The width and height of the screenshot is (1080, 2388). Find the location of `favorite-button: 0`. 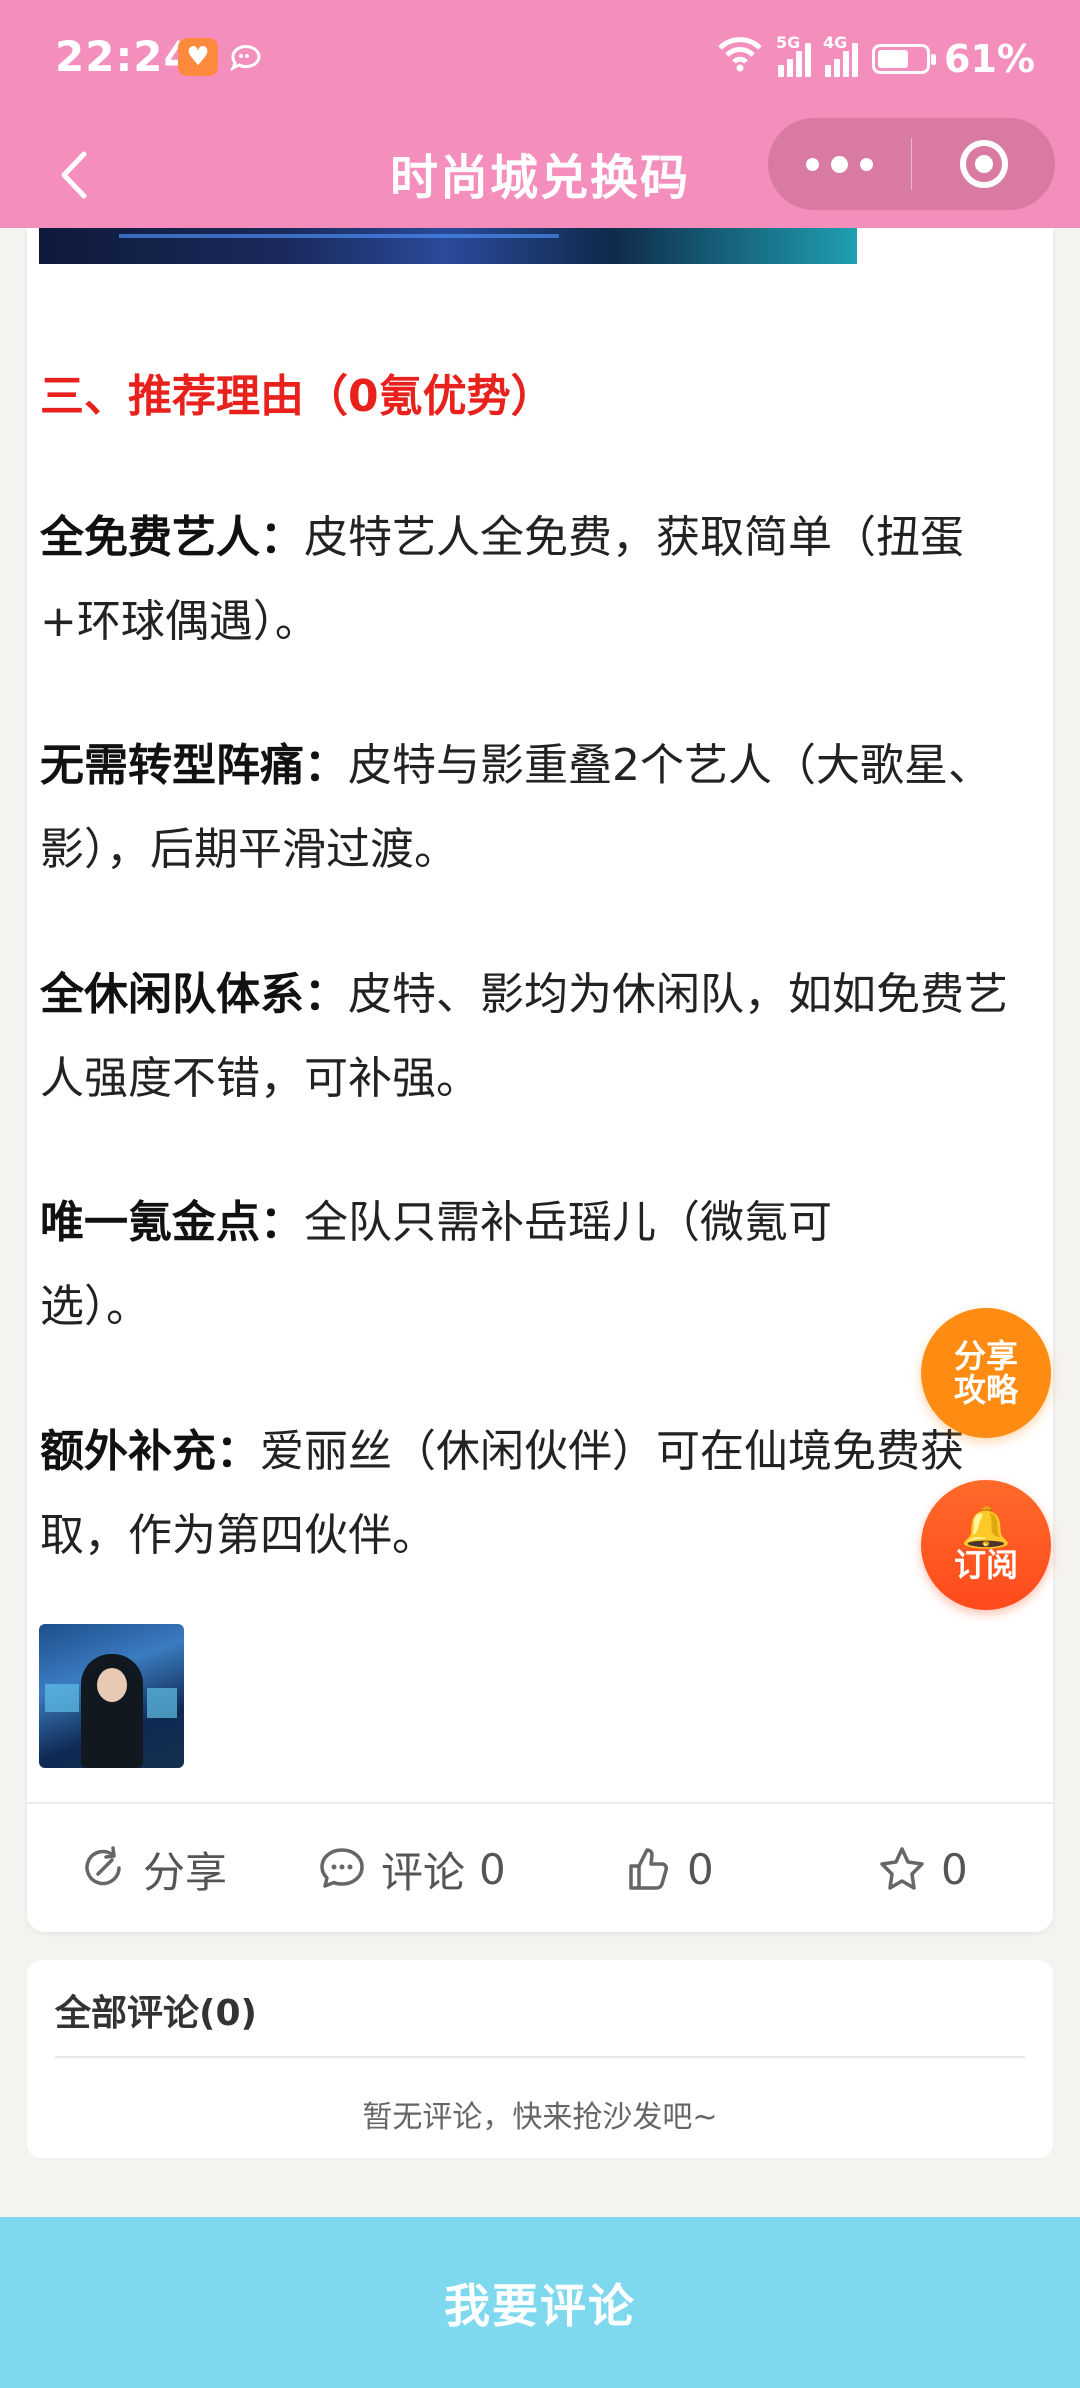

favorite-button: 0 is located at coordinates (922, 1869).